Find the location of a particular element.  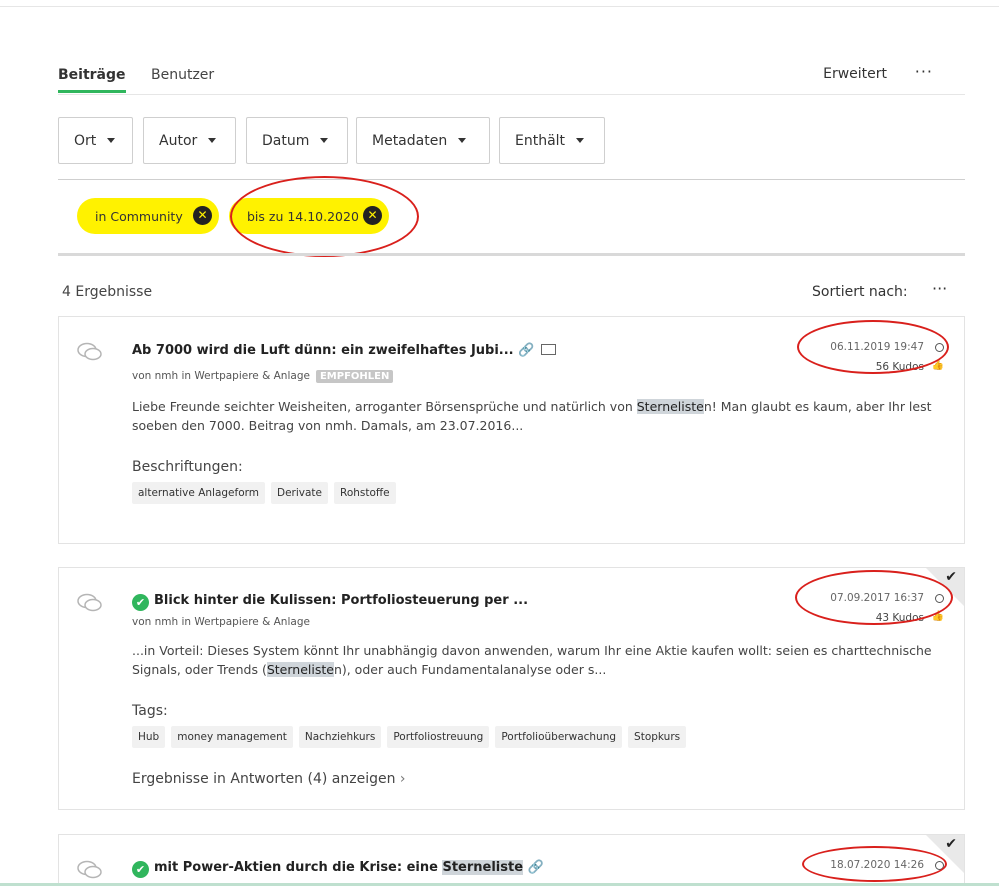

post-date: 06.11.2019 19:47 is located at coordinates (877, 347).